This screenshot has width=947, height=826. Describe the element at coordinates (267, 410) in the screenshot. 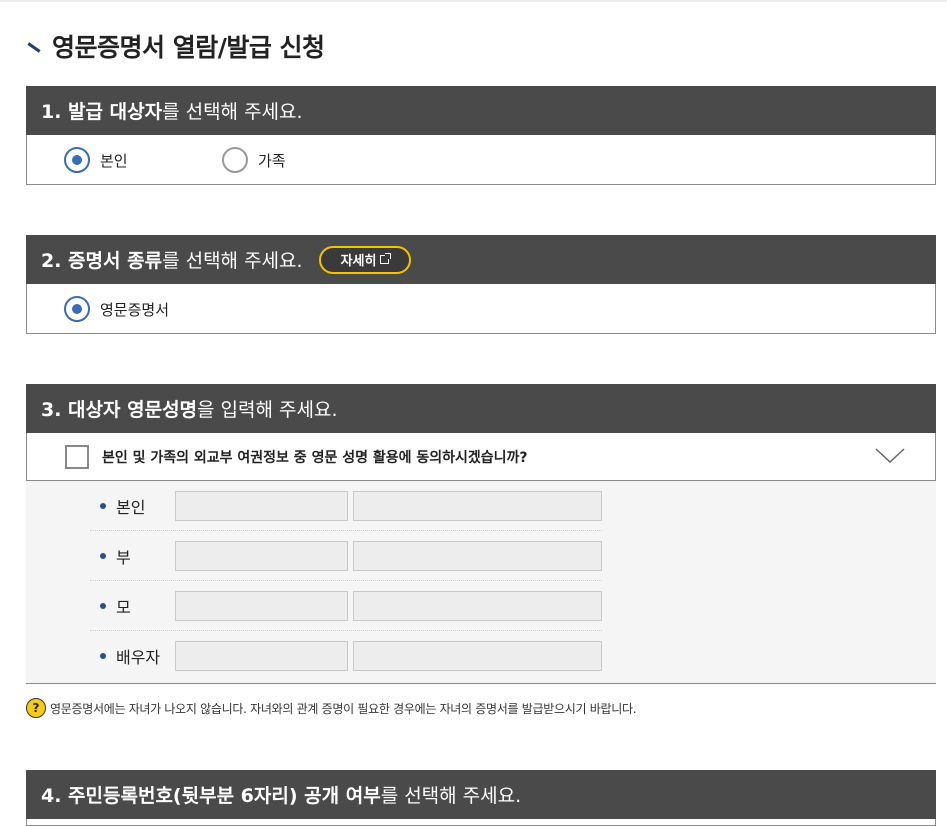

I see `section3-heading-rest: 을 입력해 주세요.` at that location.